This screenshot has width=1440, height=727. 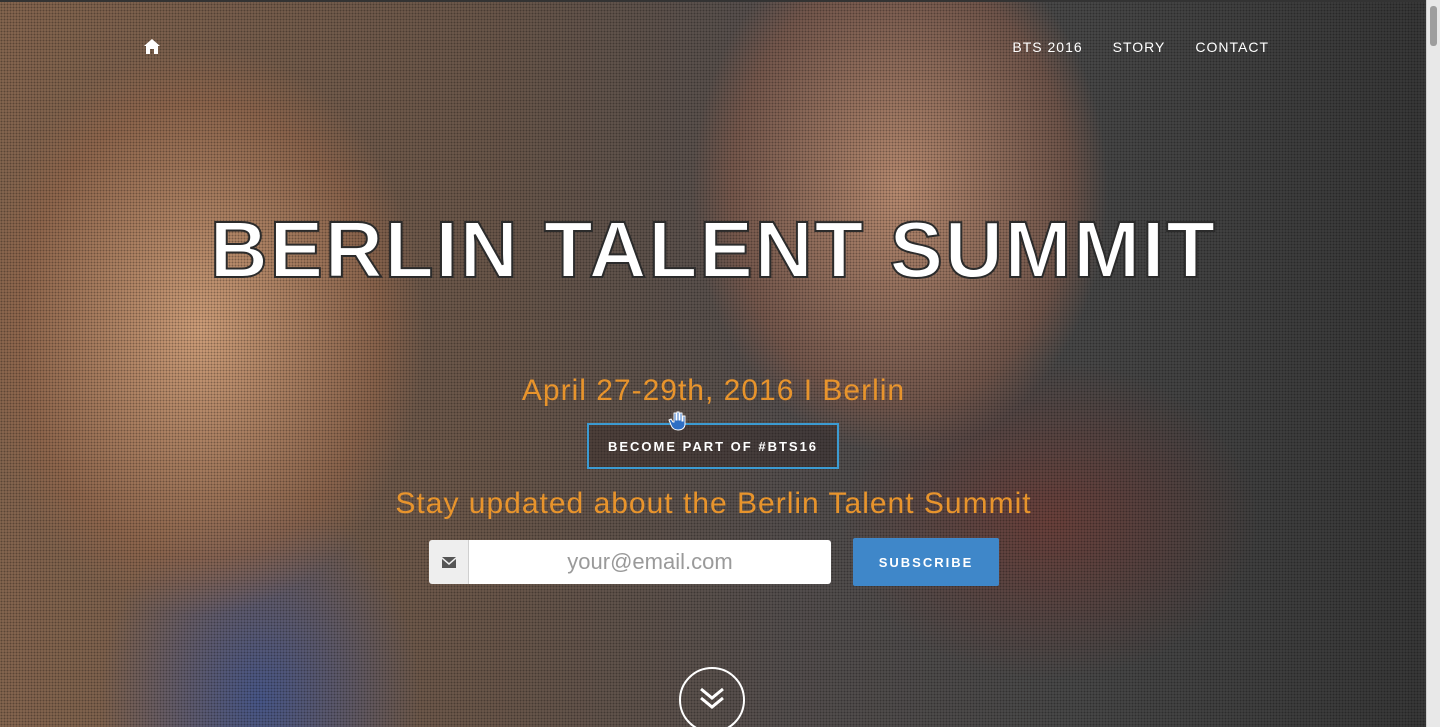 I want to click on nav-link-story: STORY, so click(x=1139, y=47).